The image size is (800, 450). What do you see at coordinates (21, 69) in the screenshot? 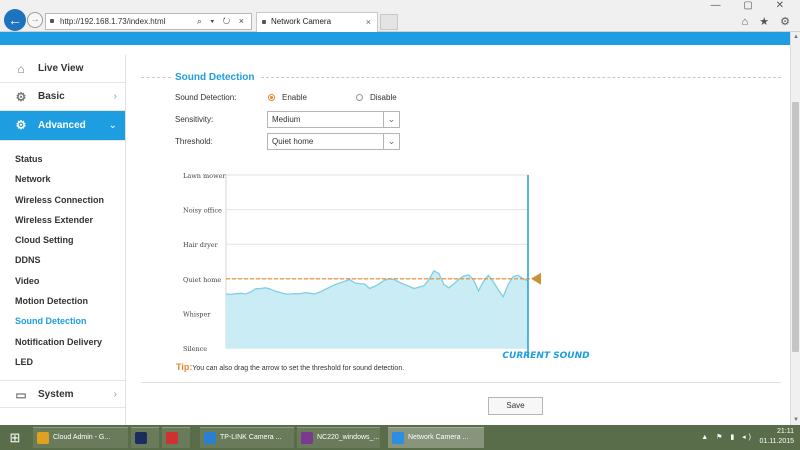
I see `home-icon: ⌂` at bounding box center [21, 69].